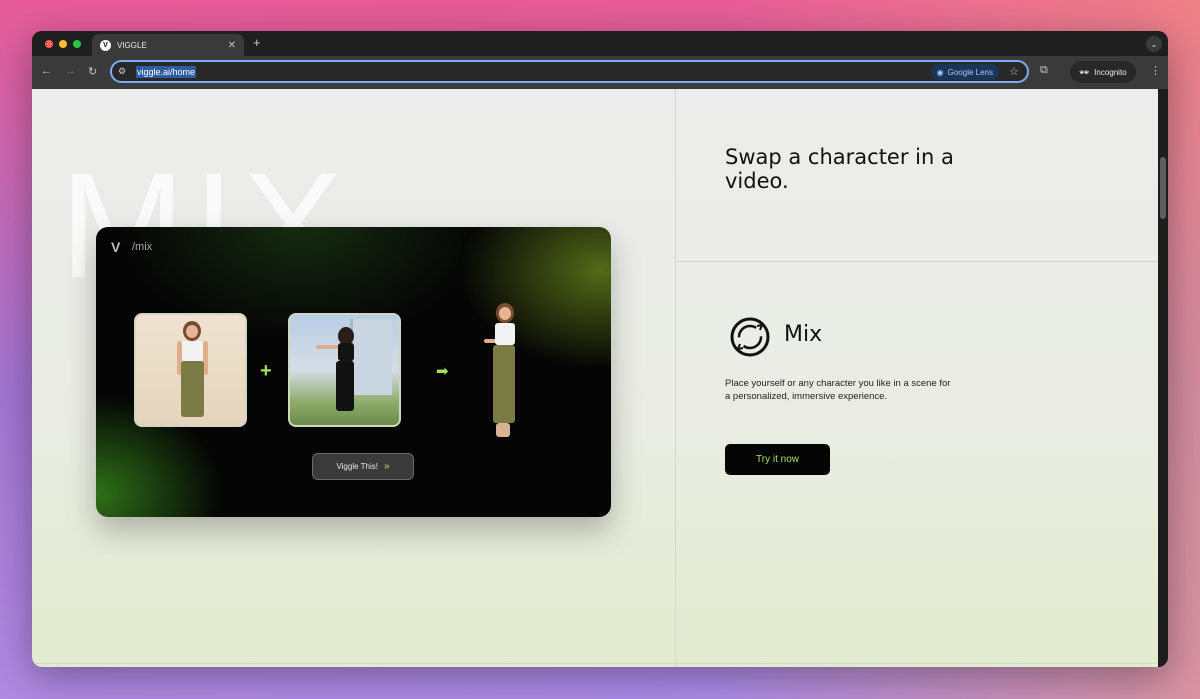  I want to click on star-icon: ☆, so click(1014, 71).